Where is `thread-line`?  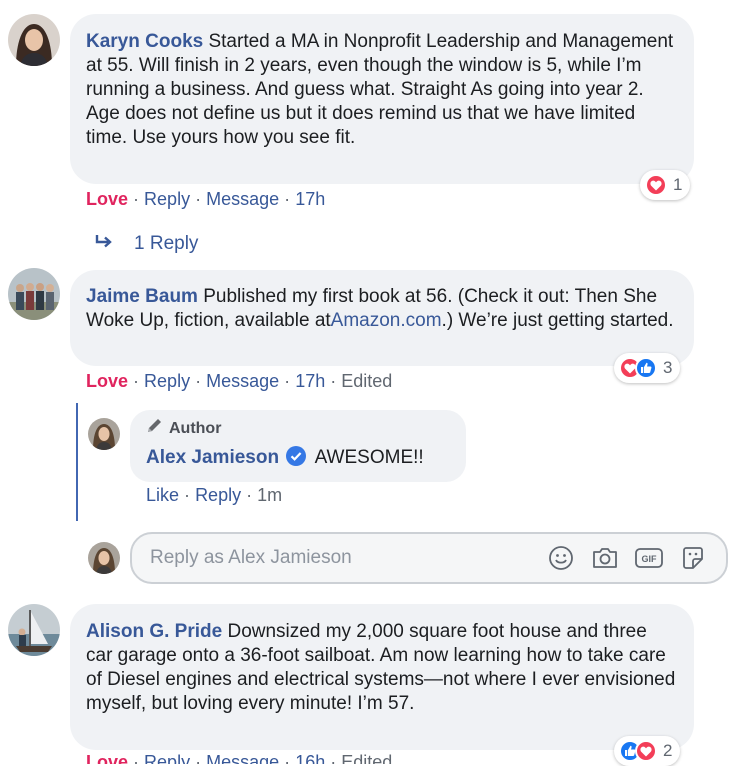 thread-line is located at coordinates (77, 462).